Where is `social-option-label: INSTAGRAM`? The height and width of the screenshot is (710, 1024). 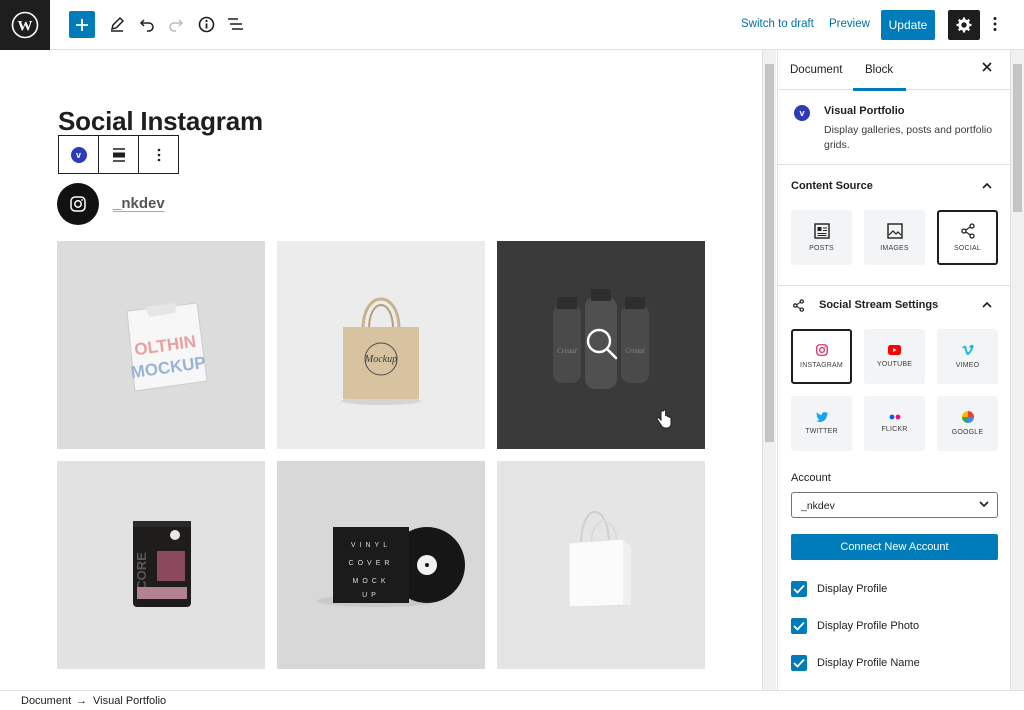 social-option-label: INSTAGRAM is located at coordinates (821, 365).